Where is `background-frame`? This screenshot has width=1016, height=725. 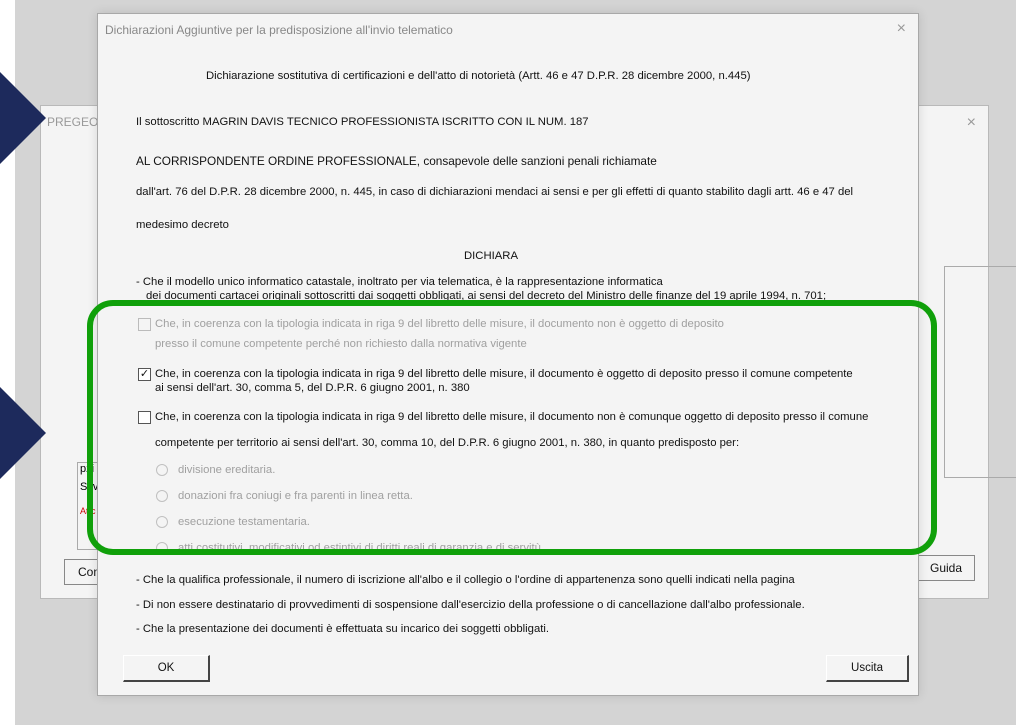 background-frame is located at coordinates (980, 372).